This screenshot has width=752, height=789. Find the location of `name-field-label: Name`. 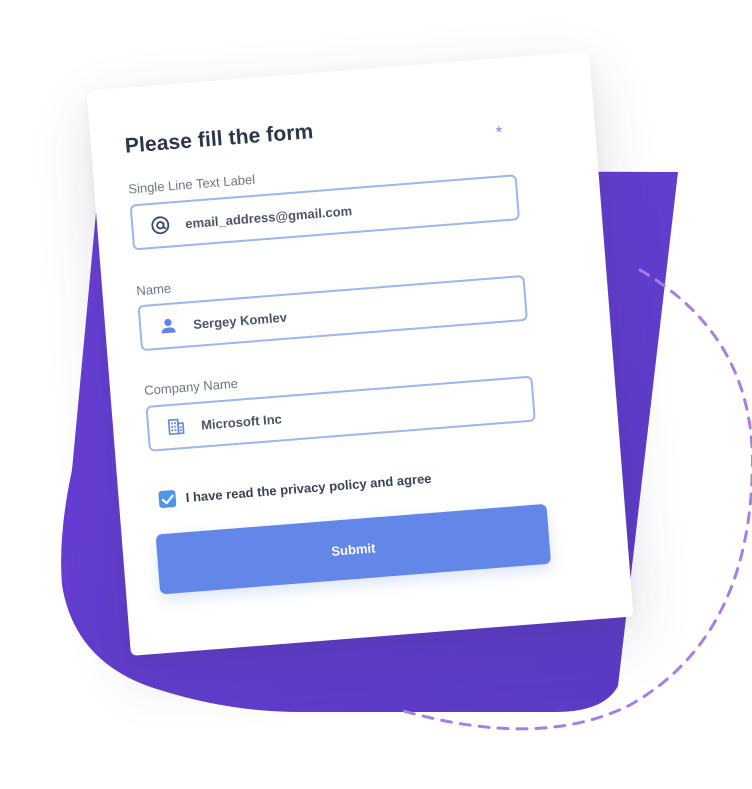

name-field-label: Name is located at coordinates (153, 289).